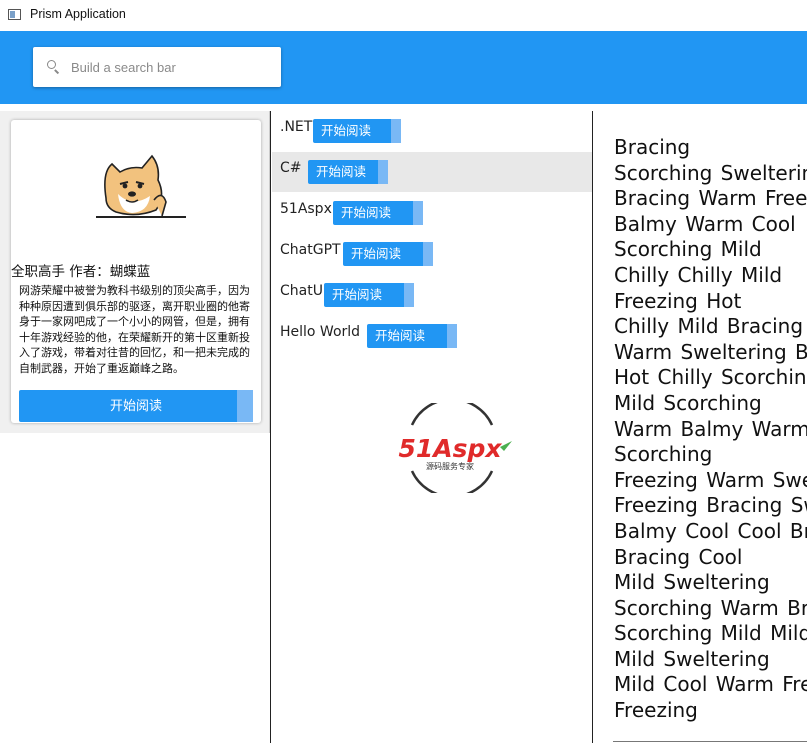 This screenshot has width=807, height=743. I want to click on logo-brand-text: 51Aspx, so click(450, 448).